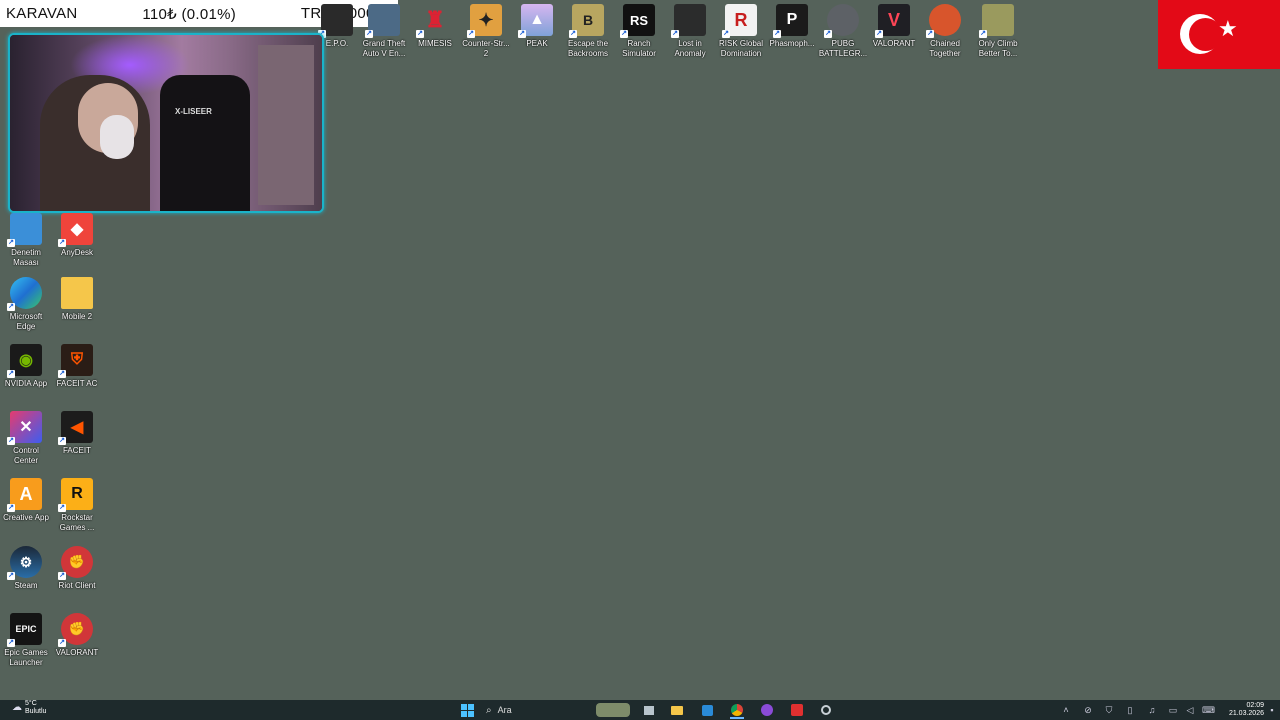 This screenshot has height=720, width=1280. I want to click on edge-icon: ↗, so click(24, 294).